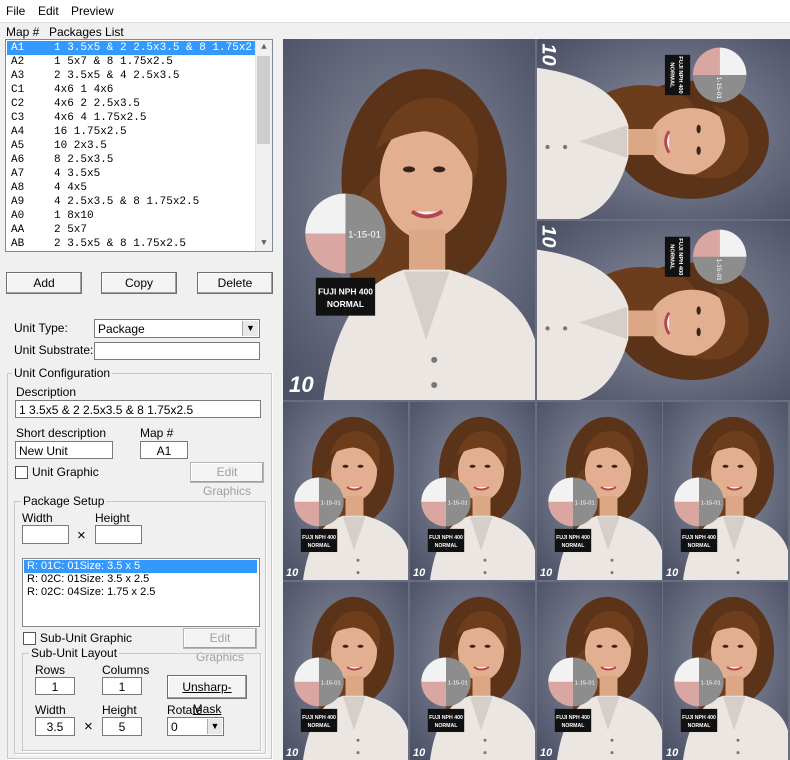 This screenshot has width=790, height=760. Describe the element at coordinates (157, 433) in the screenshot. I see `map-label: Map #` at that location.